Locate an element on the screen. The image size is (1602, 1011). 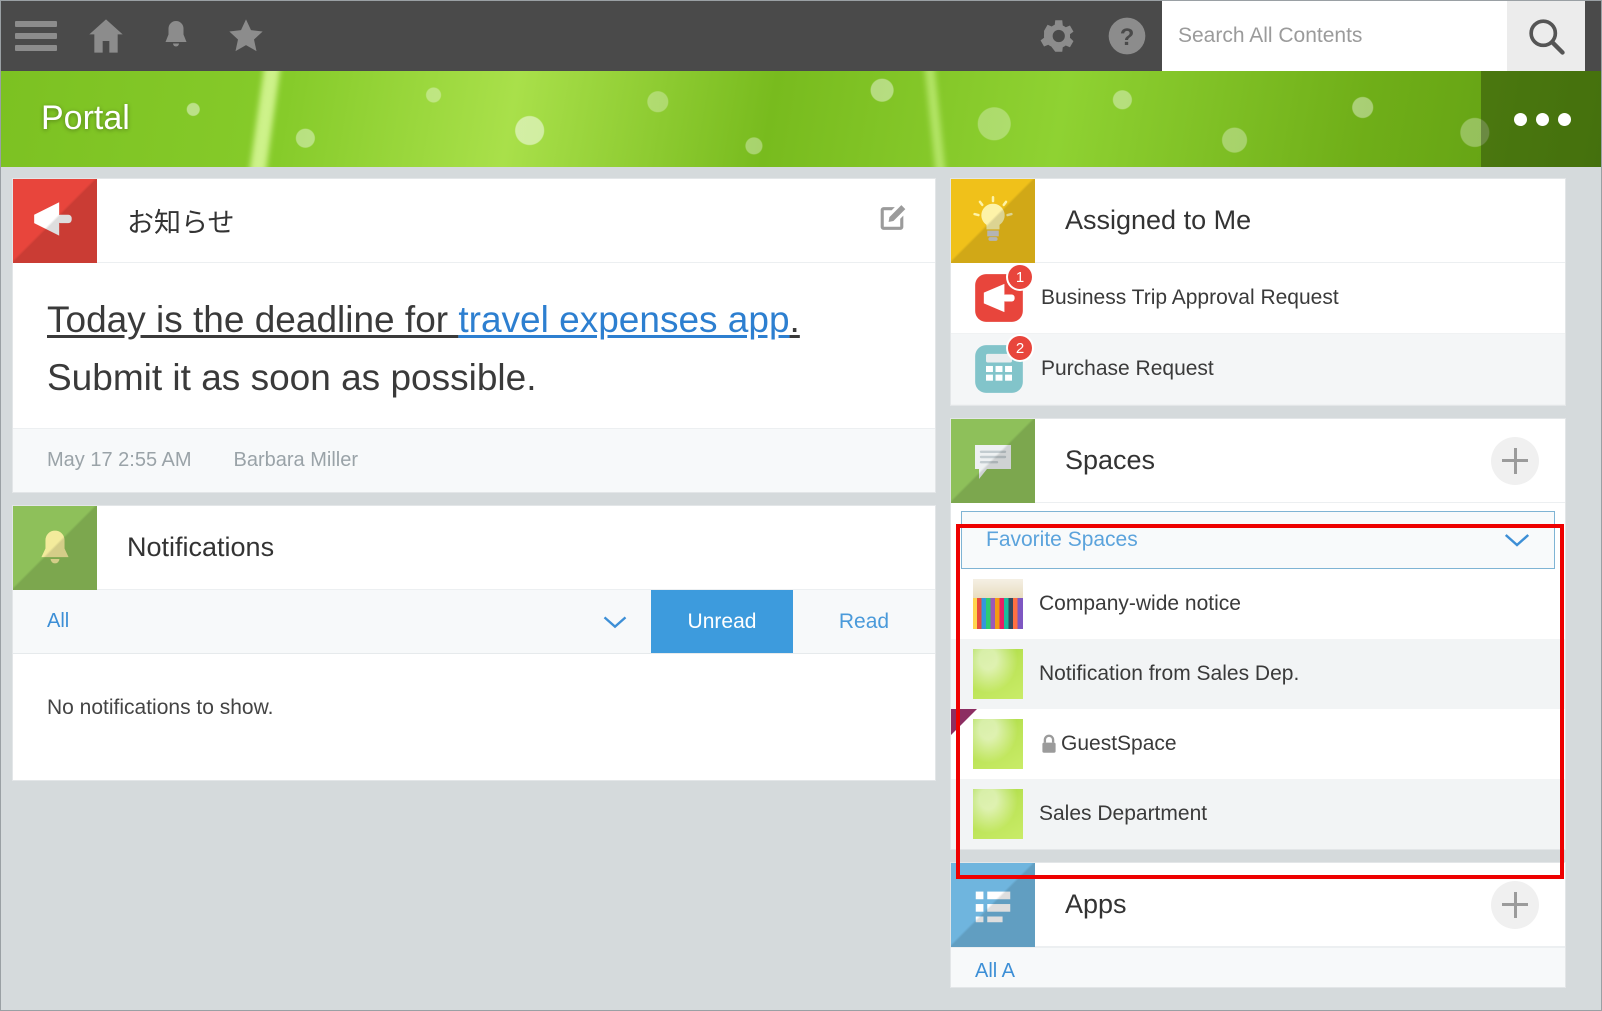
announcement-author: Barbara Miller is located at coordinates (296, 460).